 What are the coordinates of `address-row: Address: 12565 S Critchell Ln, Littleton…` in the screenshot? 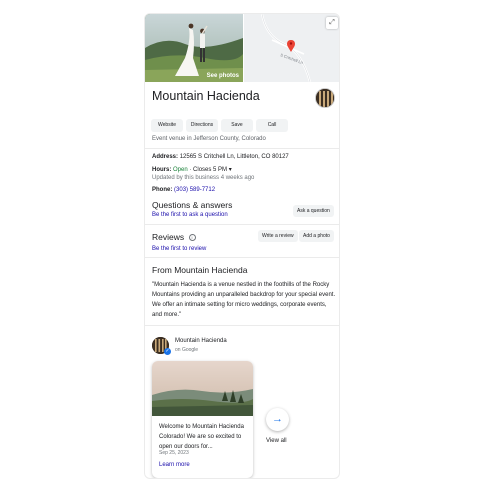 It's located at (220, 157).